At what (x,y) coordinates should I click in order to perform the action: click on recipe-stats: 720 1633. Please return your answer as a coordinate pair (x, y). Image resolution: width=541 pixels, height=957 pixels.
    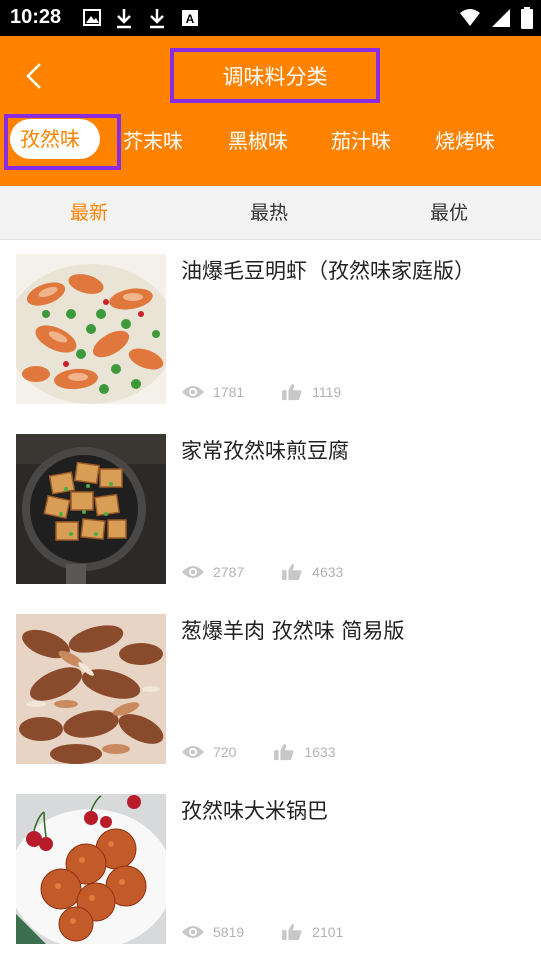
    Looking at the image, I should click on (258, 752).